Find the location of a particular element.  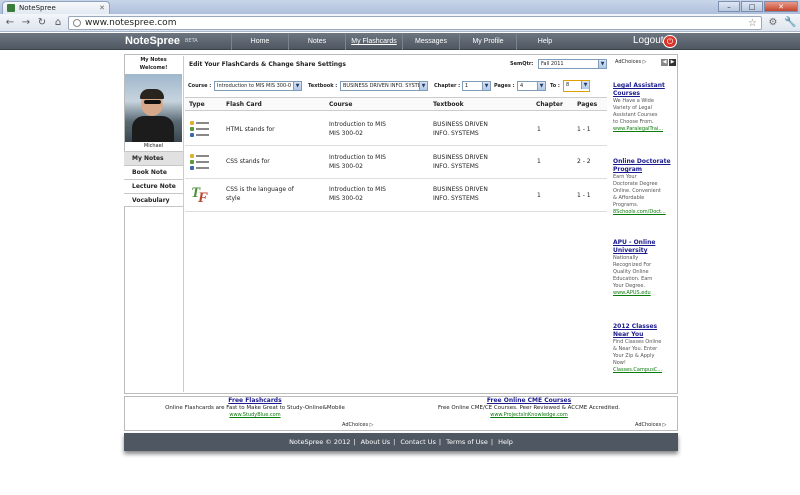

pages-cell: 1 - 1 is located at coordinates (584, 195).